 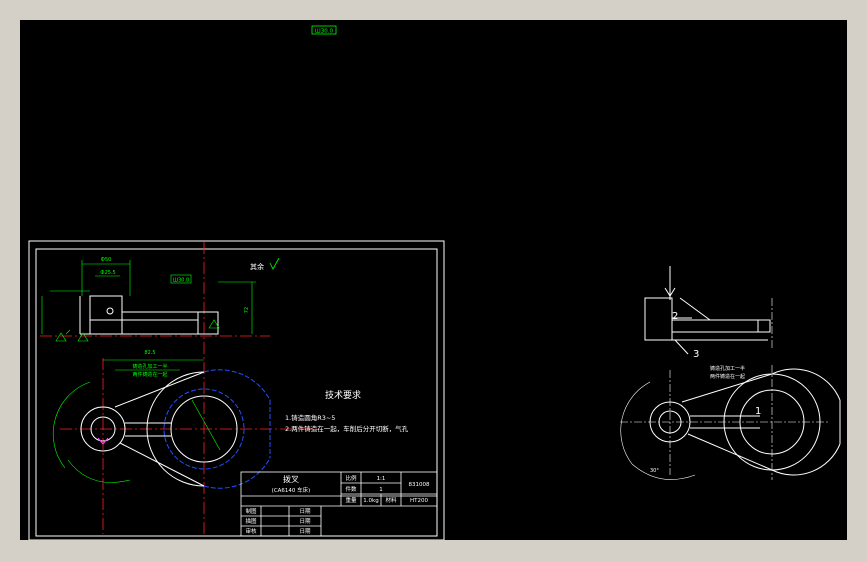 What do you see at coordinates (136, 421) in the screenshot?
I see `plan-dimensions` at bounding box center [136, 421].